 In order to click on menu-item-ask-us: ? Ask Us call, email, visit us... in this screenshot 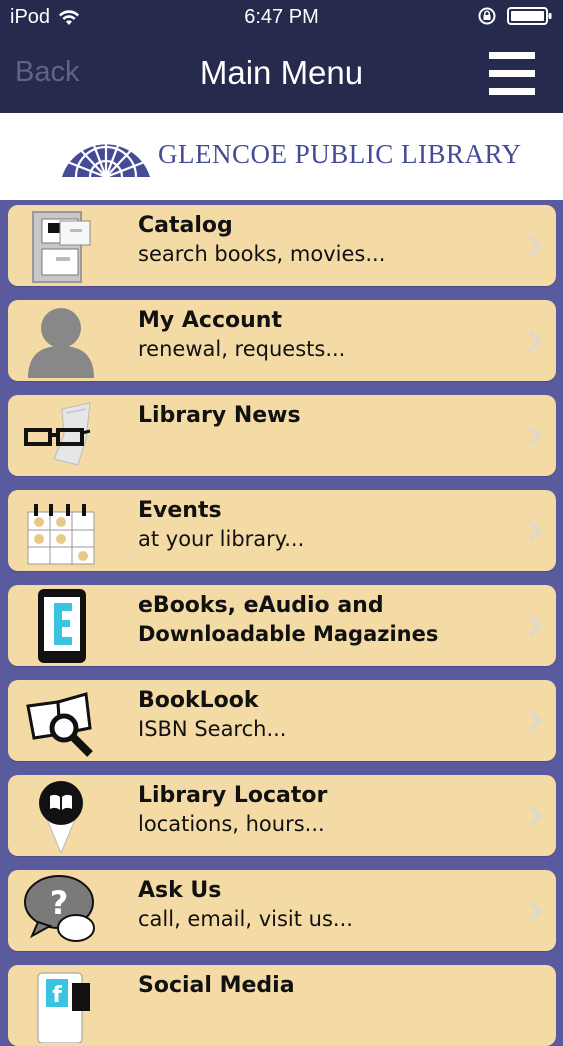, I will do `click(282, 910)`.